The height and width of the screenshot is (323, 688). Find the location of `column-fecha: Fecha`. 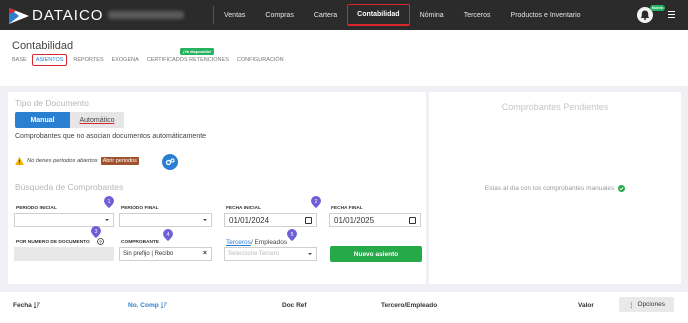

column-fecha: Fecha is located at coordinates (26, 305).